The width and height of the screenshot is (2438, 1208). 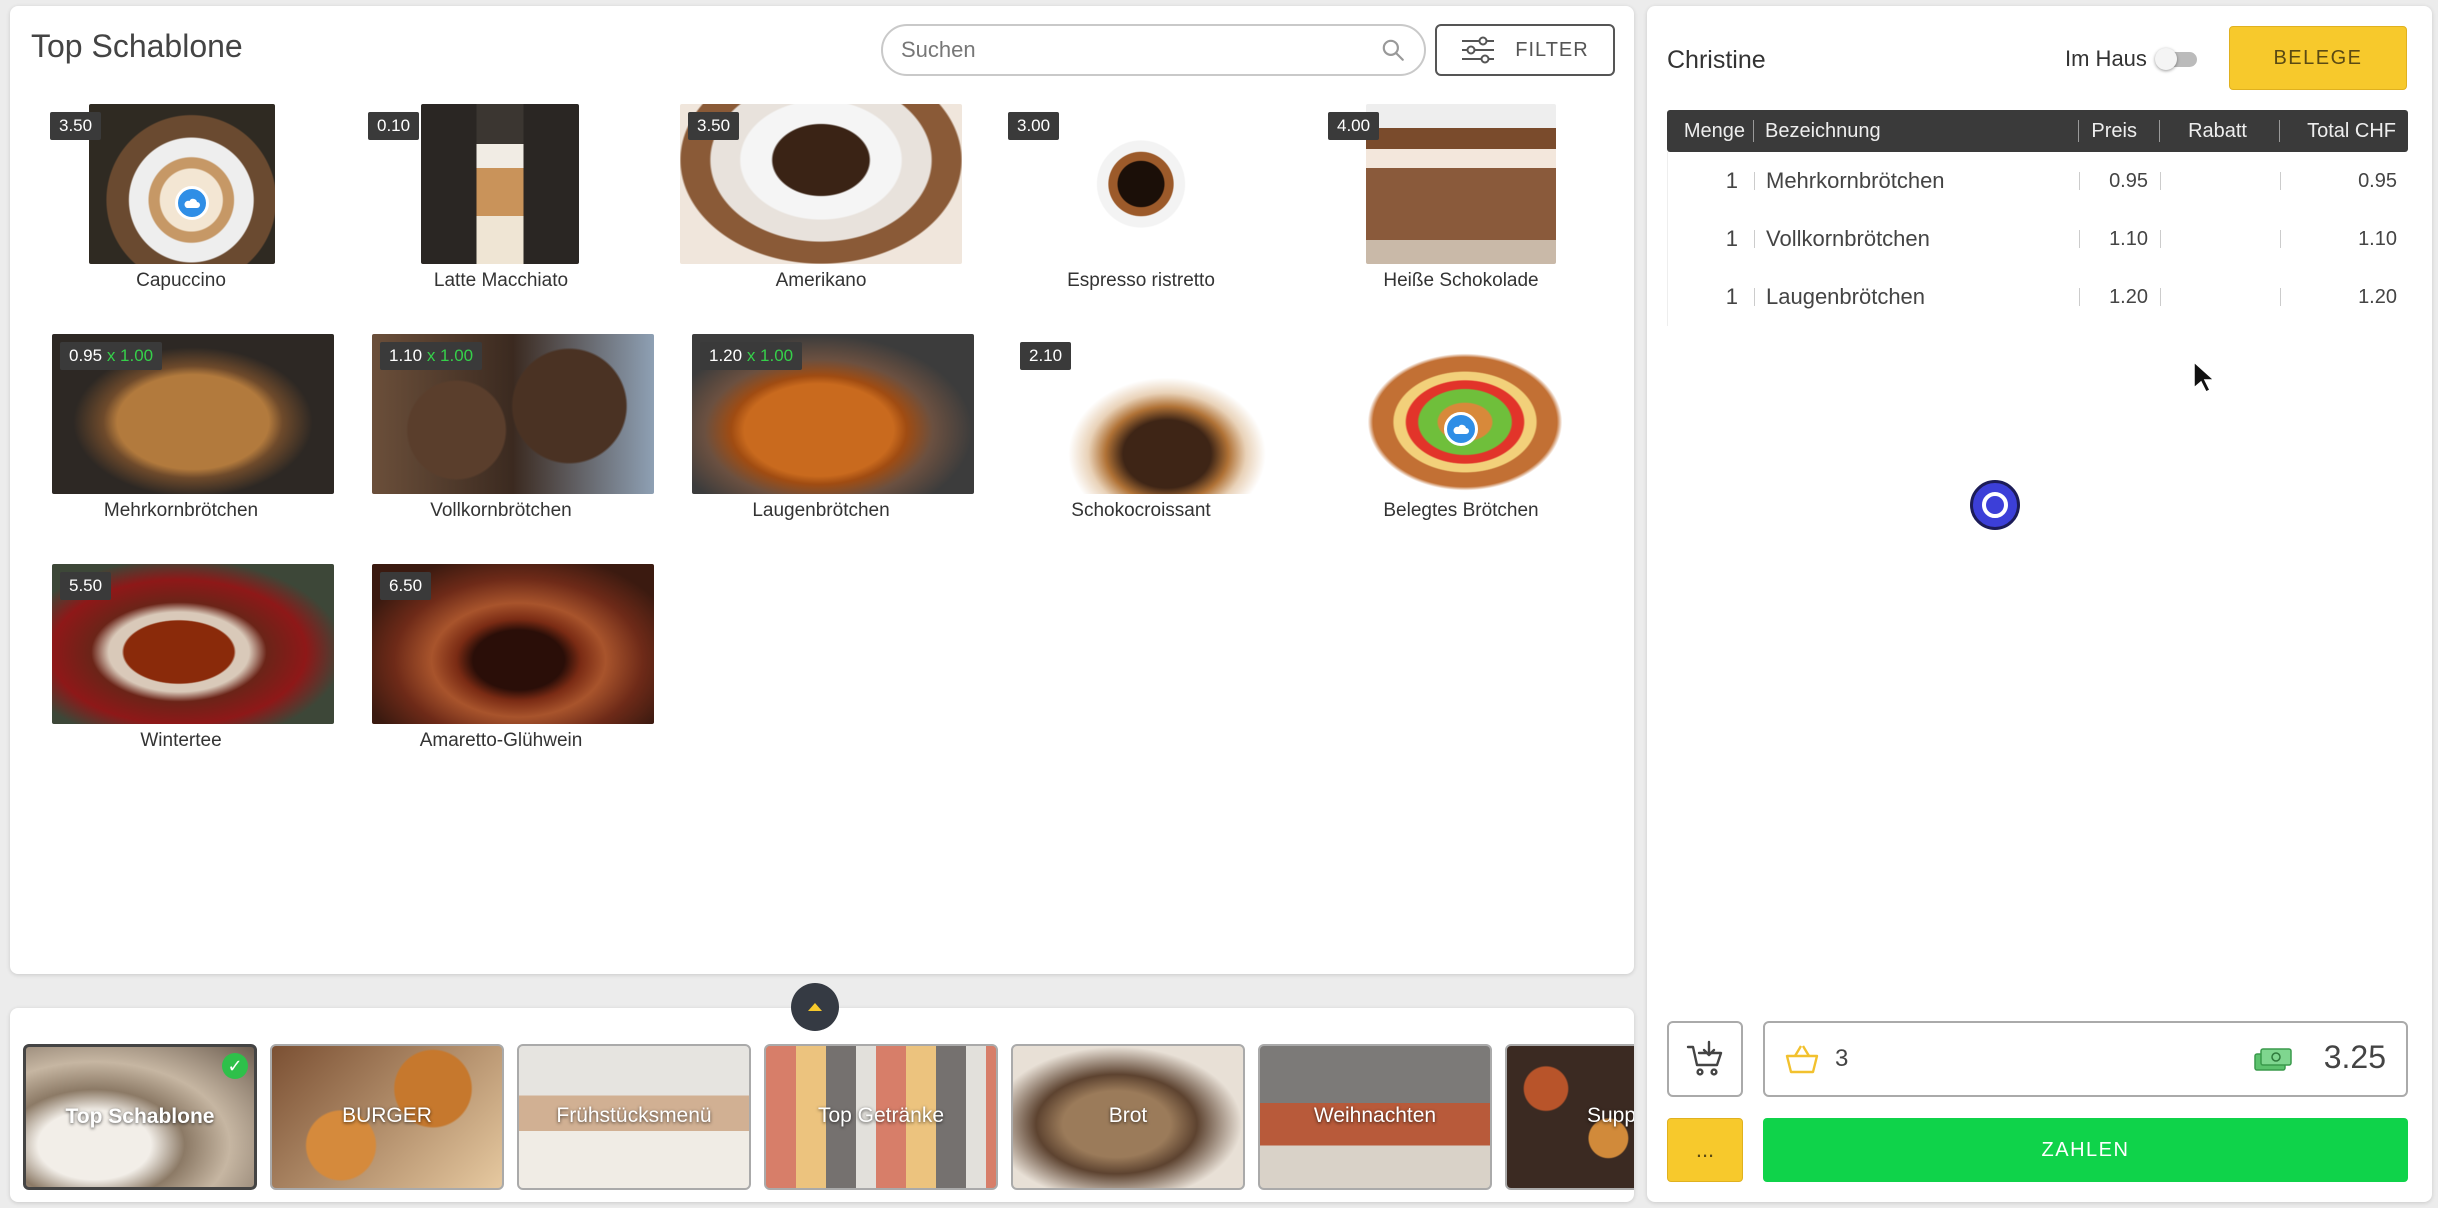 I want to click on column-header-discount: Rabatt, so click(x=2217, y=131).